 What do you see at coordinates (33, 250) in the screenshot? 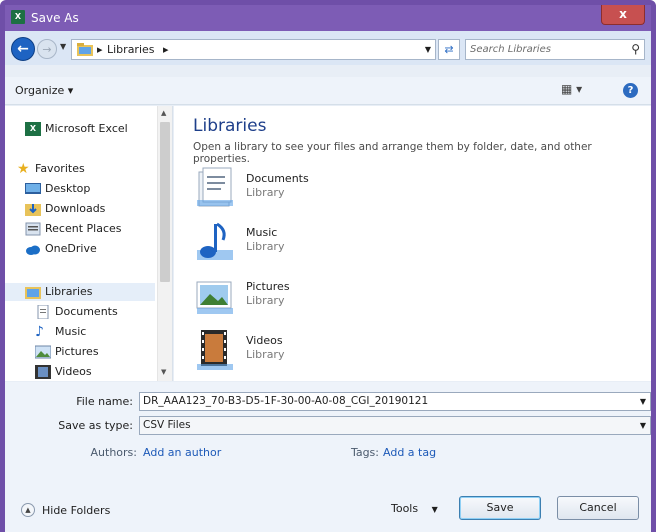
I see `onedrive-cloud-icon` at bounding box center [33, 250].